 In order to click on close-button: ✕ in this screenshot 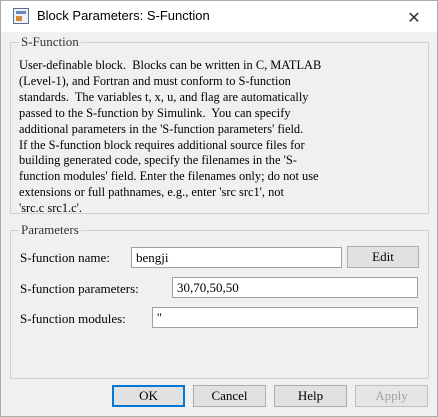, I will do `click(414, 17)`.